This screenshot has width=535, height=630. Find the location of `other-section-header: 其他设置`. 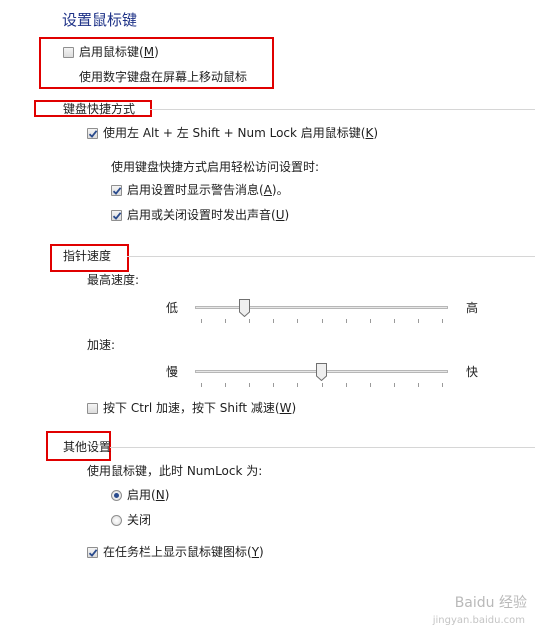

other-section-header: 其他设置 is located at coordinates (87, 447).